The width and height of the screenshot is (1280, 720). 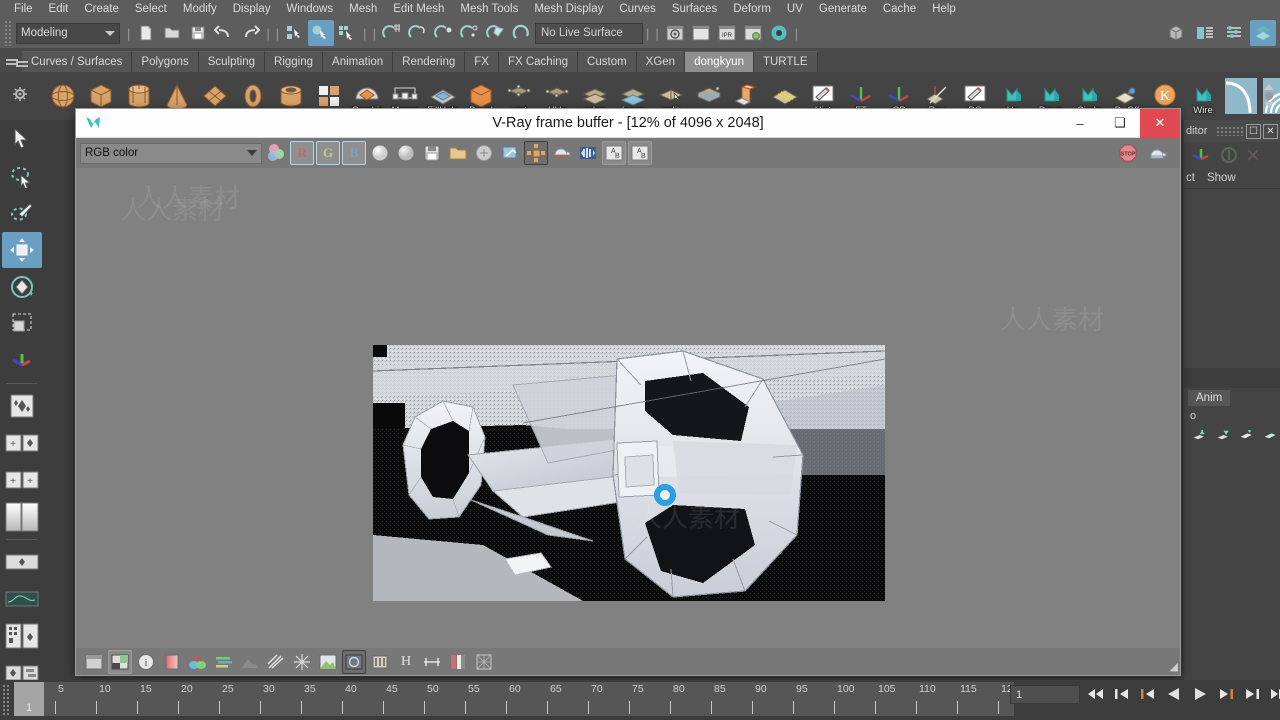 I want to click on save-image-icon, so click(x=432, y=153).